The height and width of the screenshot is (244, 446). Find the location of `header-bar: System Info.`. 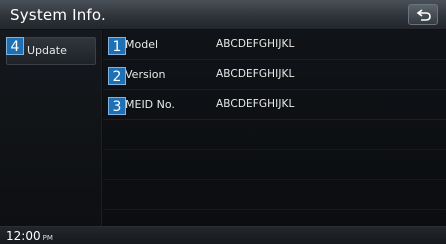

header-bar: System Info. is located at coordinates (223, 15).